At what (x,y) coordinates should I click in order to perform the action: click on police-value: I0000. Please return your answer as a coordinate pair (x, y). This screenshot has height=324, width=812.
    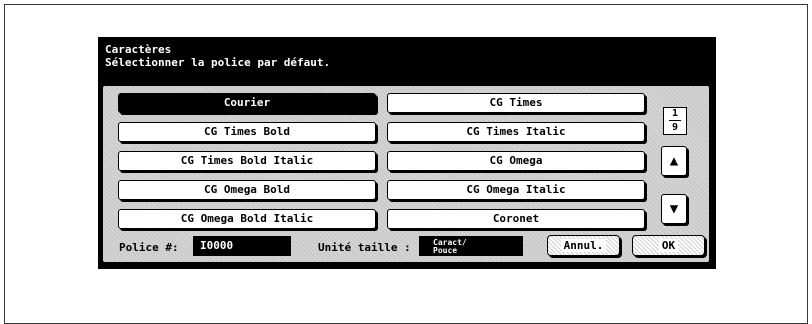
    Looking at the image, I should click on (242, 246).